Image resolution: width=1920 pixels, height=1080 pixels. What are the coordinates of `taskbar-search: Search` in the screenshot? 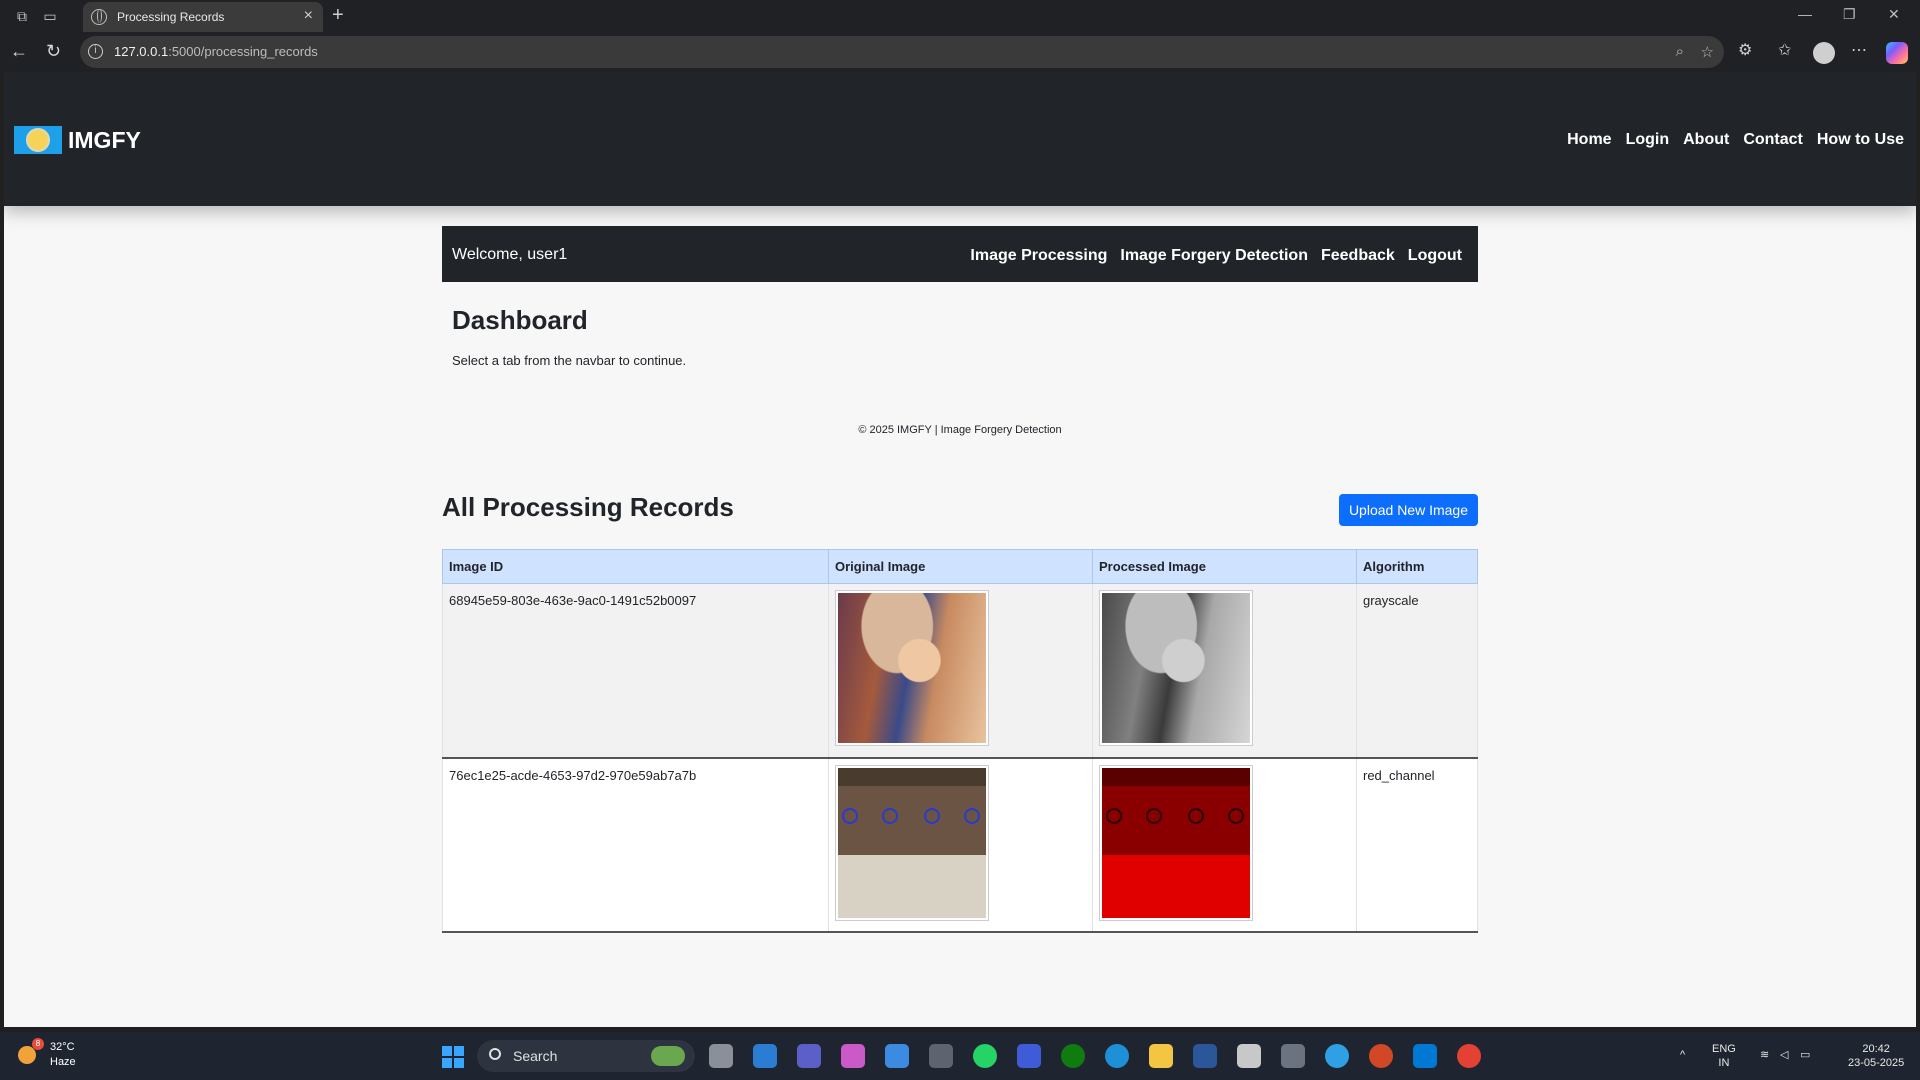 It's located at (586, 1056).